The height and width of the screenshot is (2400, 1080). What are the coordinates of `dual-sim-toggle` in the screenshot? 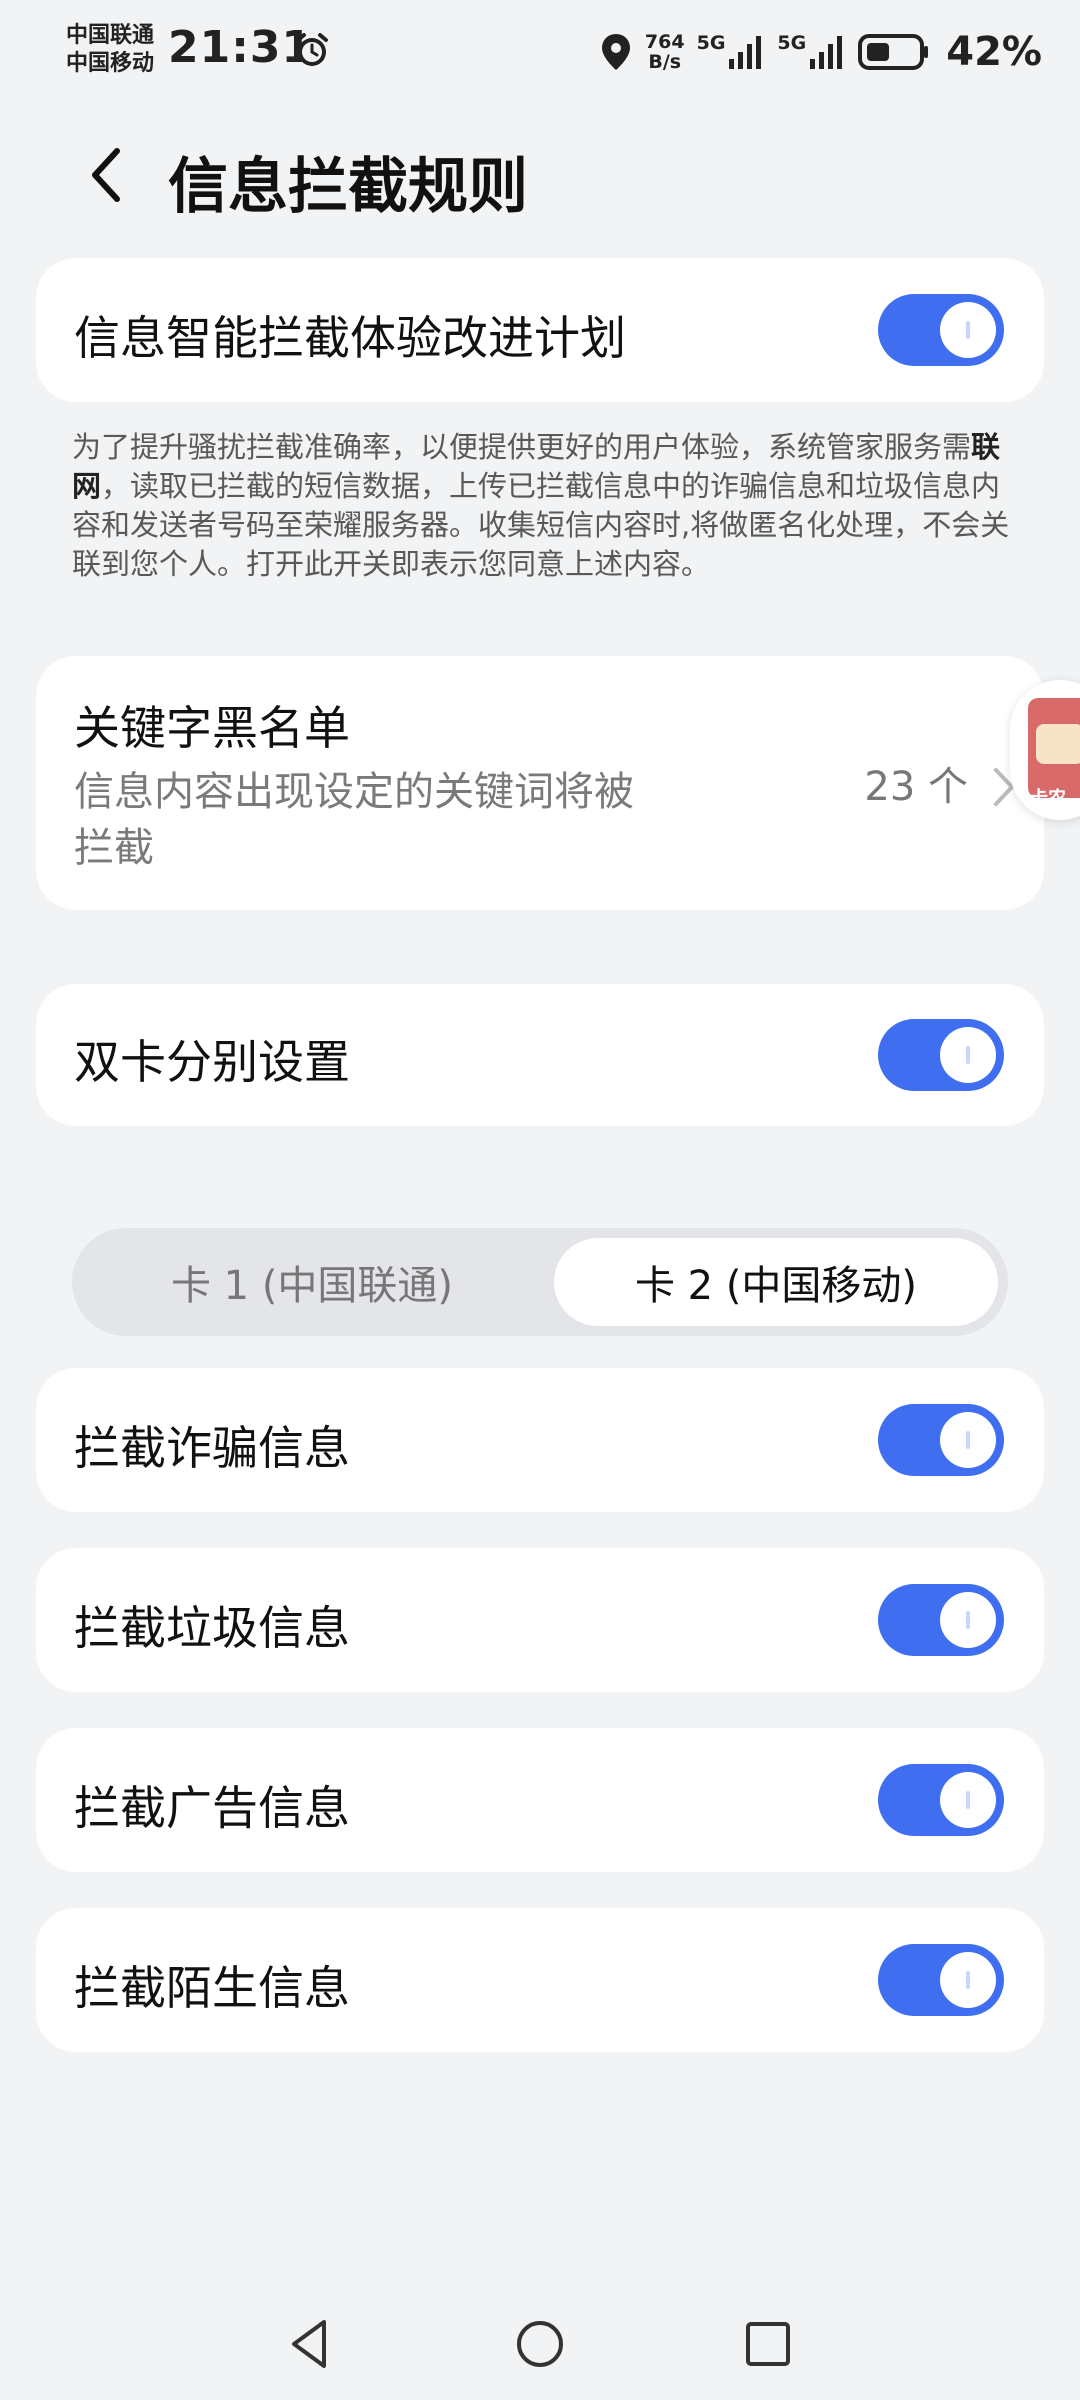 It's located at (941, 1055).